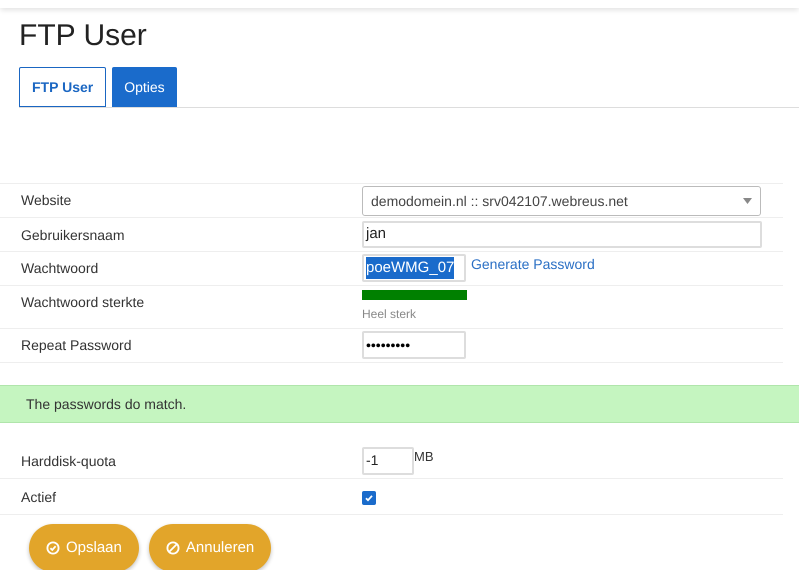 The width and height of the screenshot is (799, 570). What do you see at coordinates (747, 201) in the screenshot?
I see `caret-icon` at bounding box center [747, 201].